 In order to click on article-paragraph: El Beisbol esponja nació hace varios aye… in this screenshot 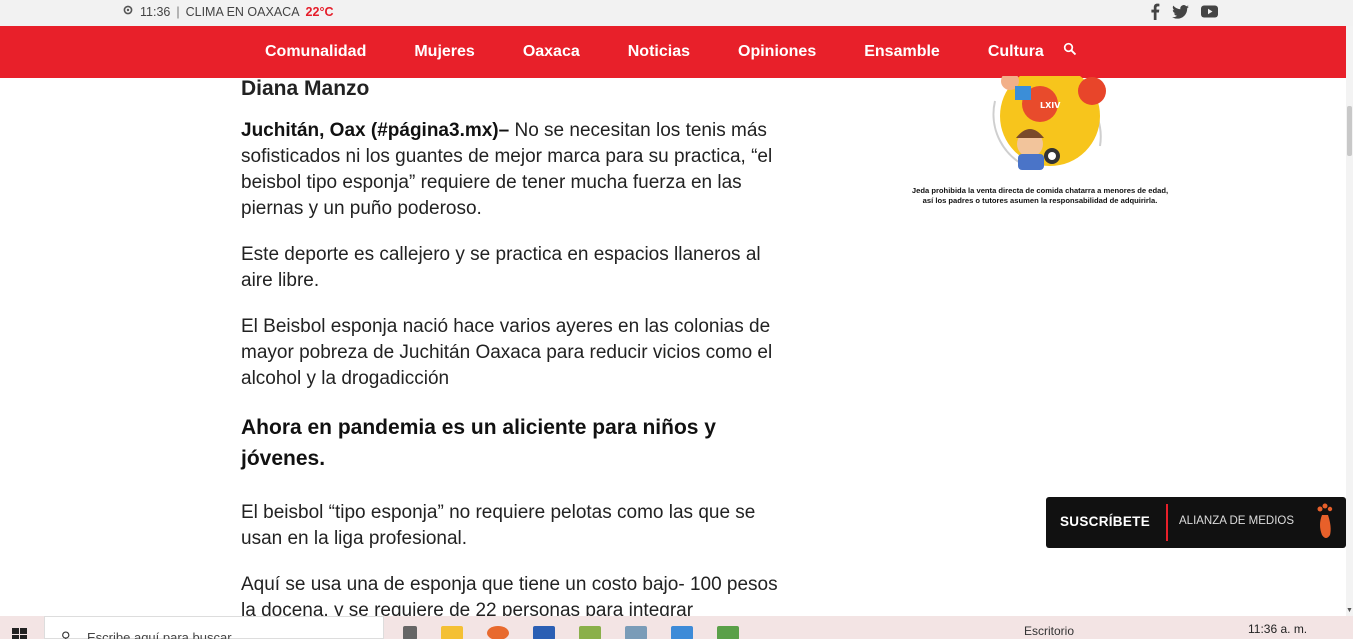, I will do `click(507, 352)`.